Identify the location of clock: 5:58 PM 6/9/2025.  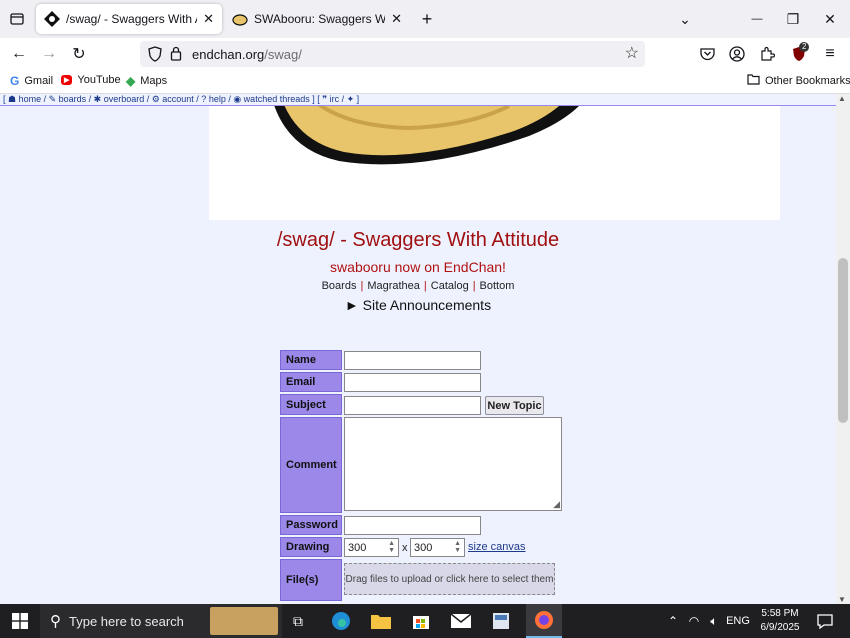
(780, 621).